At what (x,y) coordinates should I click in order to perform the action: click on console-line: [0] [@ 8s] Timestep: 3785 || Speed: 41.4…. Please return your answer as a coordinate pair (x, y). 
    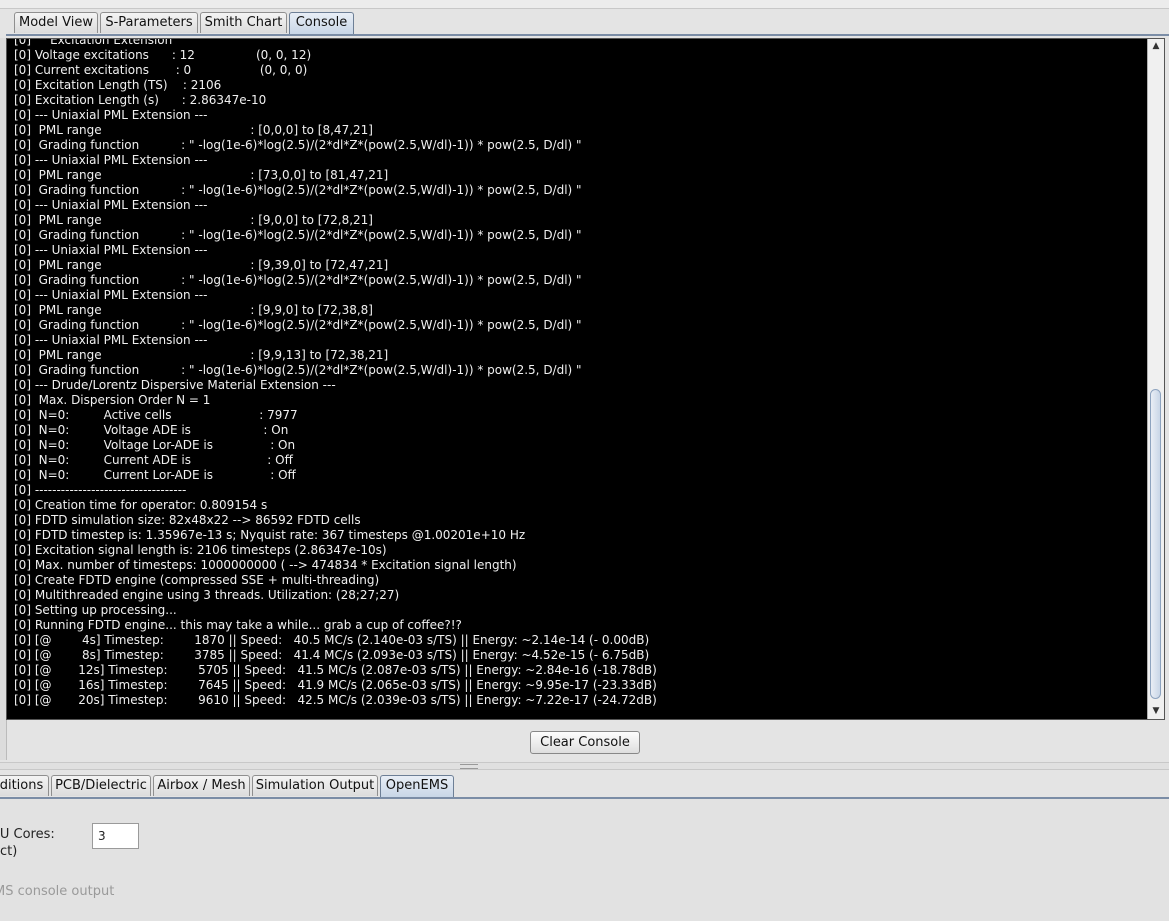
    Looking at the image, I should click on (332, 655).